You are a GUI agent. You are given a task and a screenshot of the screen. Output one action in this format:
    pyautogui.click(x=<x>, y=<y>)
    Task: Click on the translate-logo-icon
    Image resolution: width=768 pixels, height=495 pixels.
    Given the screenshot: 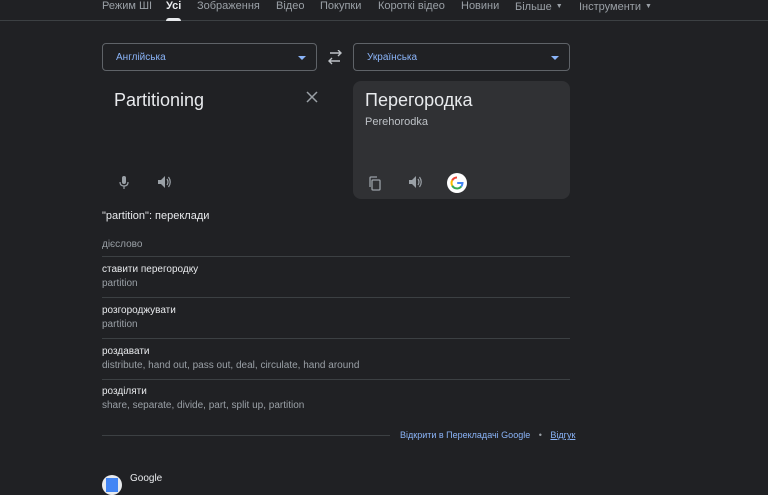 What is the action you would take?
    pyautogui.click(x=112, y=485)
    